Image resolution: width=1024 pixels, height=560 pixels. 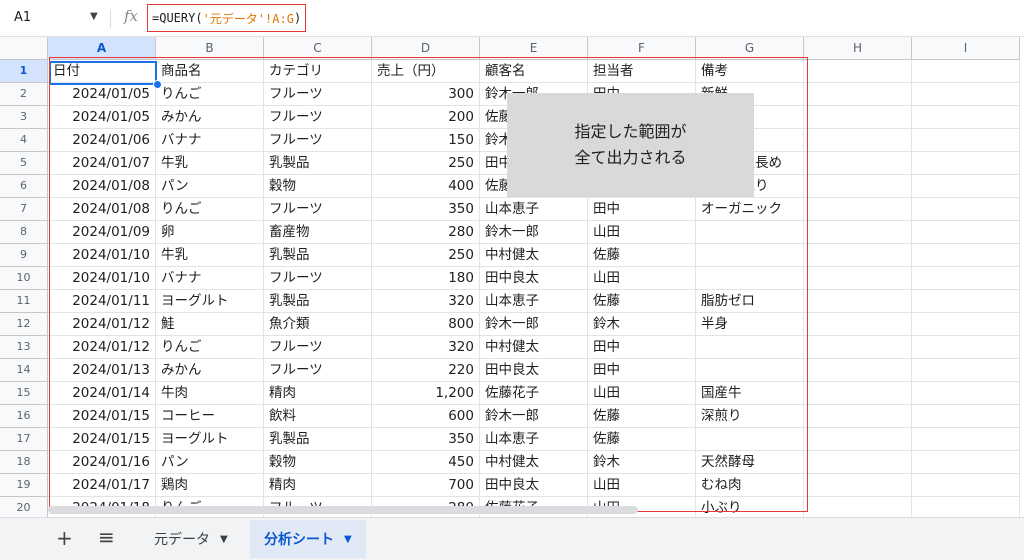 I want to click on table-cell: 佐藤花子, so click(x=534, y=393).